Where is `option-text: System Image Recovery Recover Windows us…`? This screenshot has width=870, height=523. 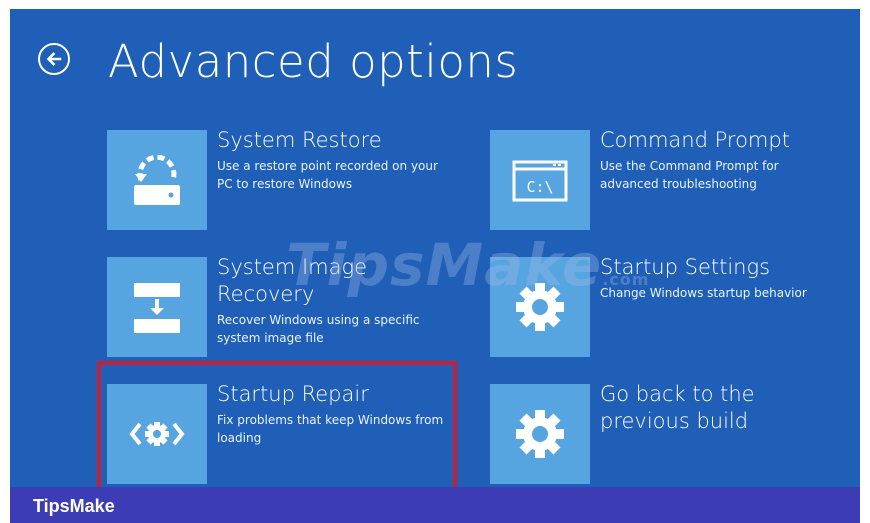
option-text: System Image Recovery Recover Windows us… is located at coordinates (337, 301).